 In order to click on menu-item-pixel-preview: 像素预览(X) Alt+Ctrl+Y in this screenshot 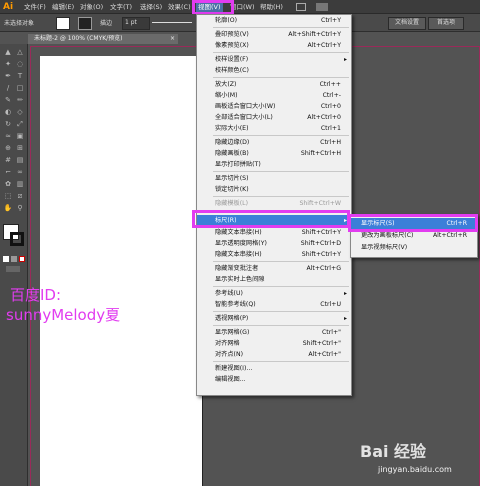, I will do `click(274, 45)`.